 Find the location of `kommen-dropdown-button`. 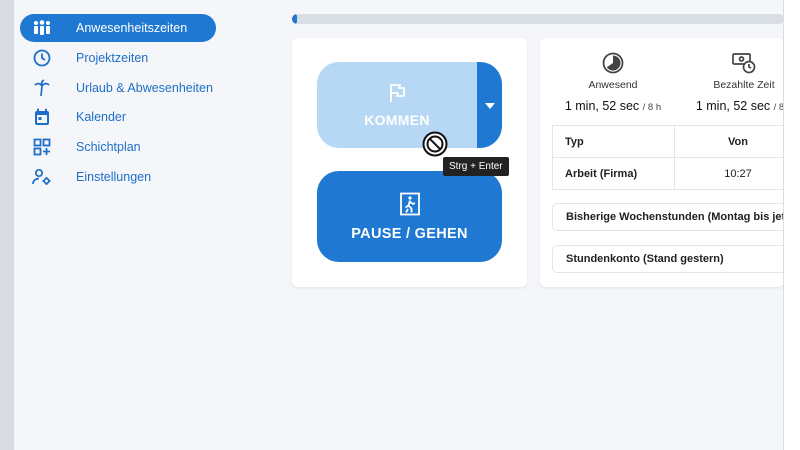

kommen-dropdown-button is located at coordinates (489, 105).